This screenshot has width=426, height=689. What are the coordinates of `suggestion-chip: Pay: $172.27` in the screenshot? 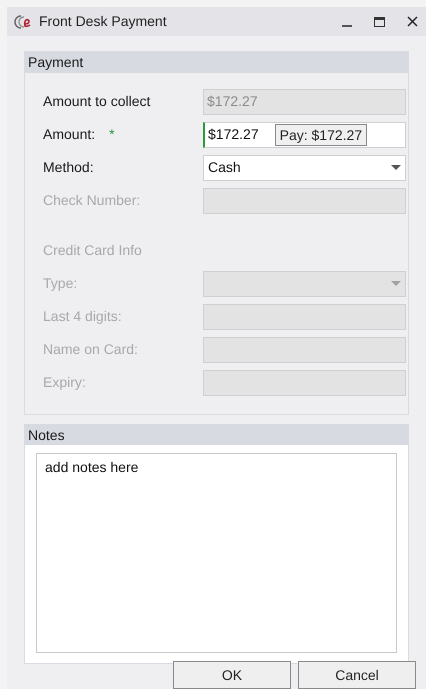 It's located at (321, 135).